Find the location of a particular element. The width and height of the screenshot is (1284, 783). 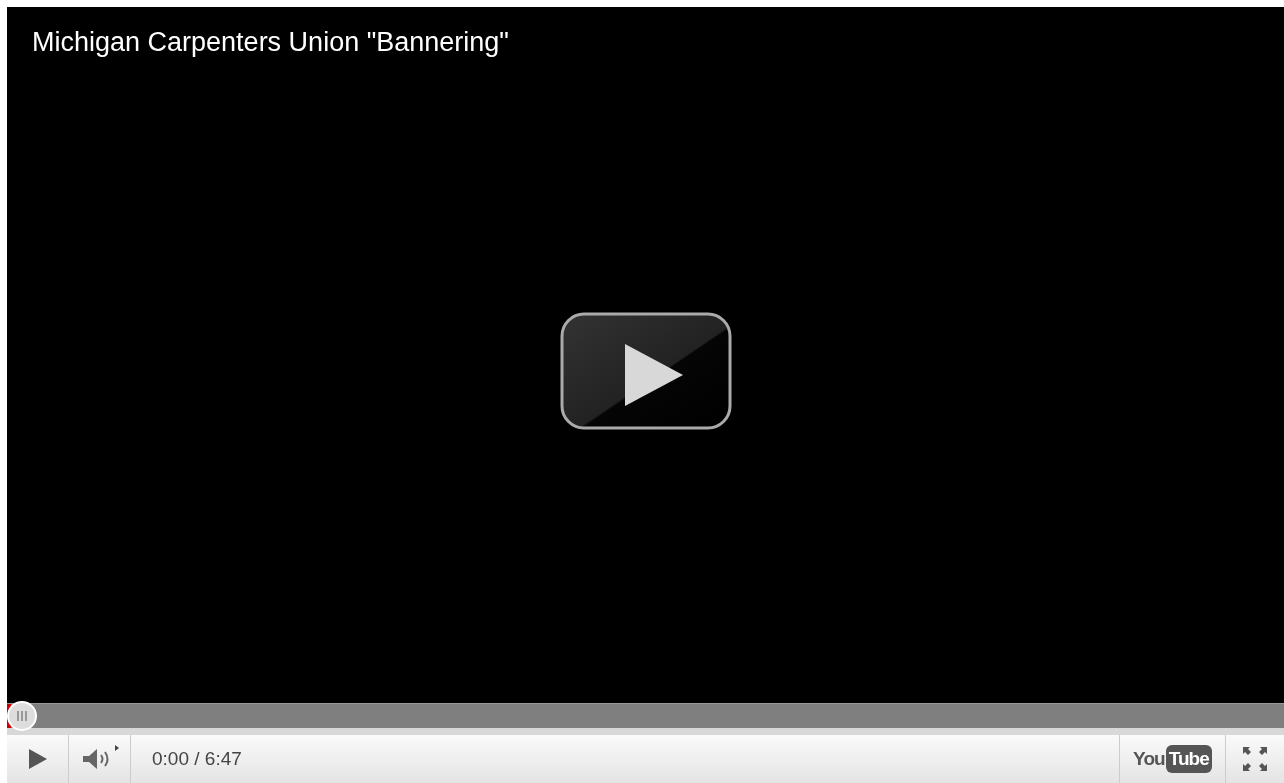

play-icon is located at coordinates (37, 759).